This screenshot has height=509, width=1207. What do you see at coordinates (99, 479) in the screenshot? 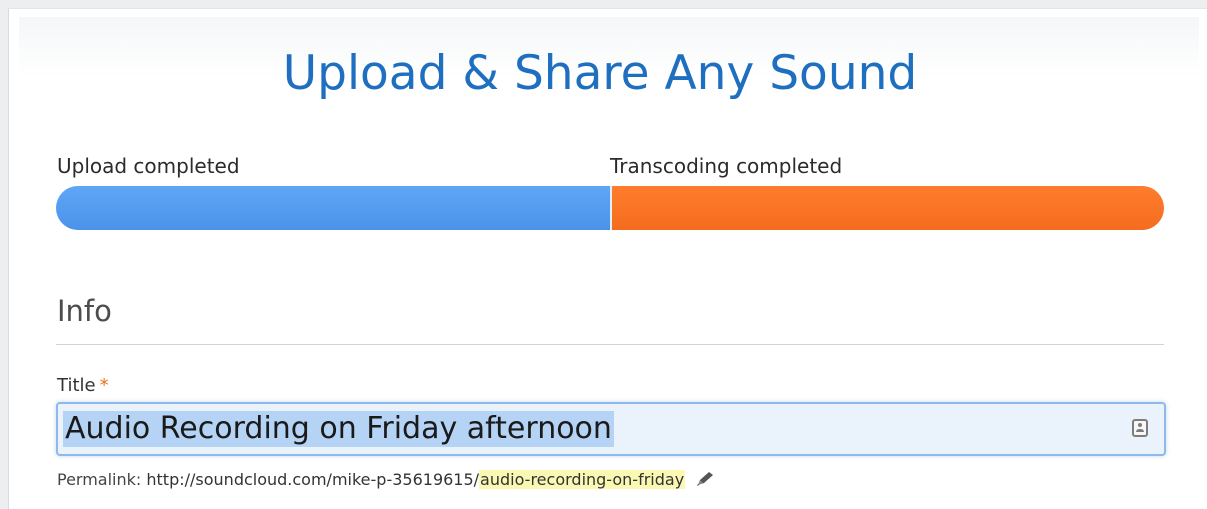
I see `permalink-label: Permalink:` at bounding box center [99, 479].